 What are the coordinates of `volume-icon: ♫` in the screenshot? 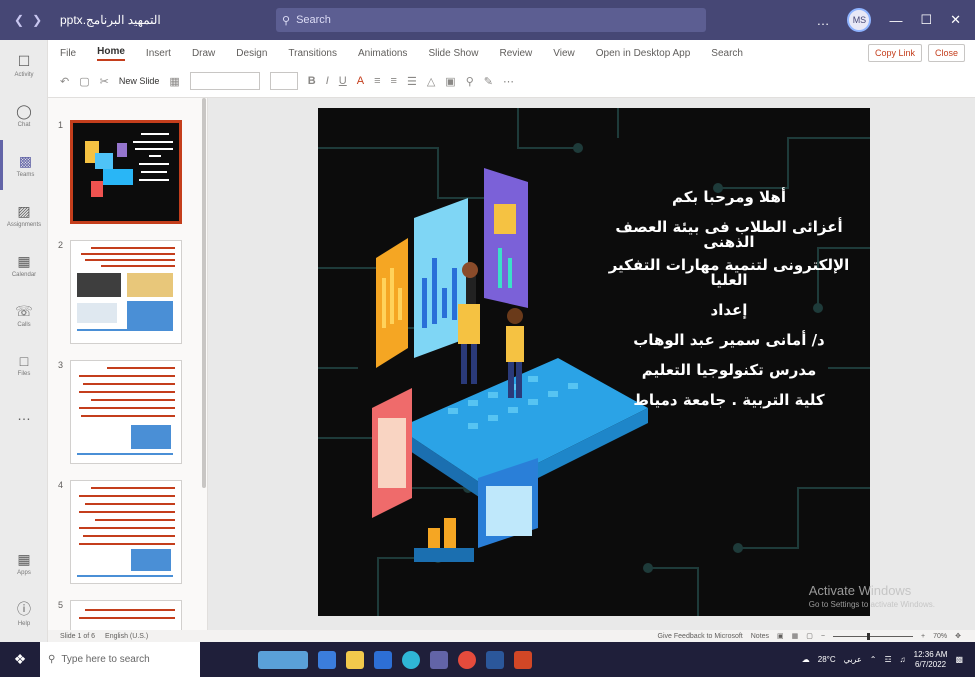 It's located at (903, 659).